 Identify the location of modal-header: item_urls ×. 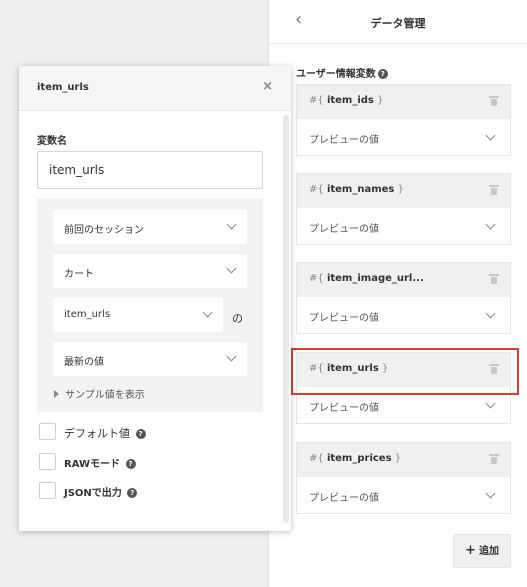
(155, 88).